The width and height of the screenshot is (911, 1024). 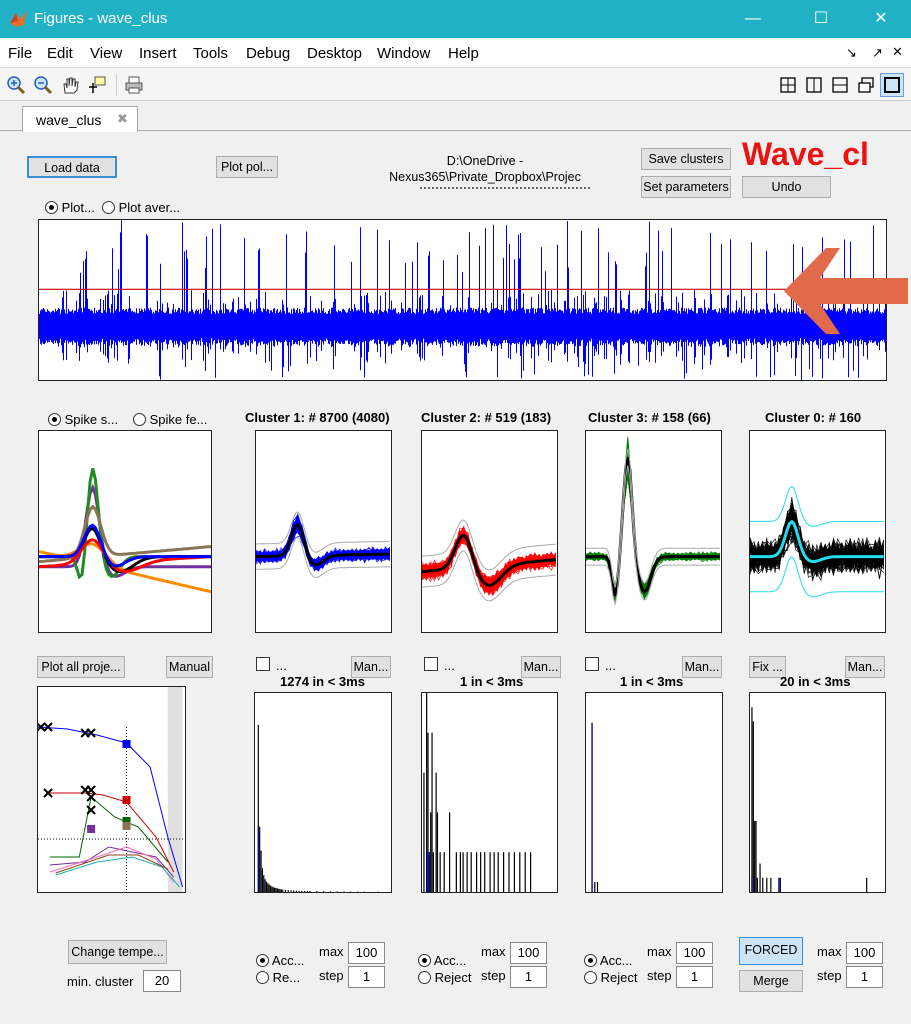 What do you see at coordinates (323, 792) in the screenshot?
I see `isi-1-plot` at bounding box center [323, 792].